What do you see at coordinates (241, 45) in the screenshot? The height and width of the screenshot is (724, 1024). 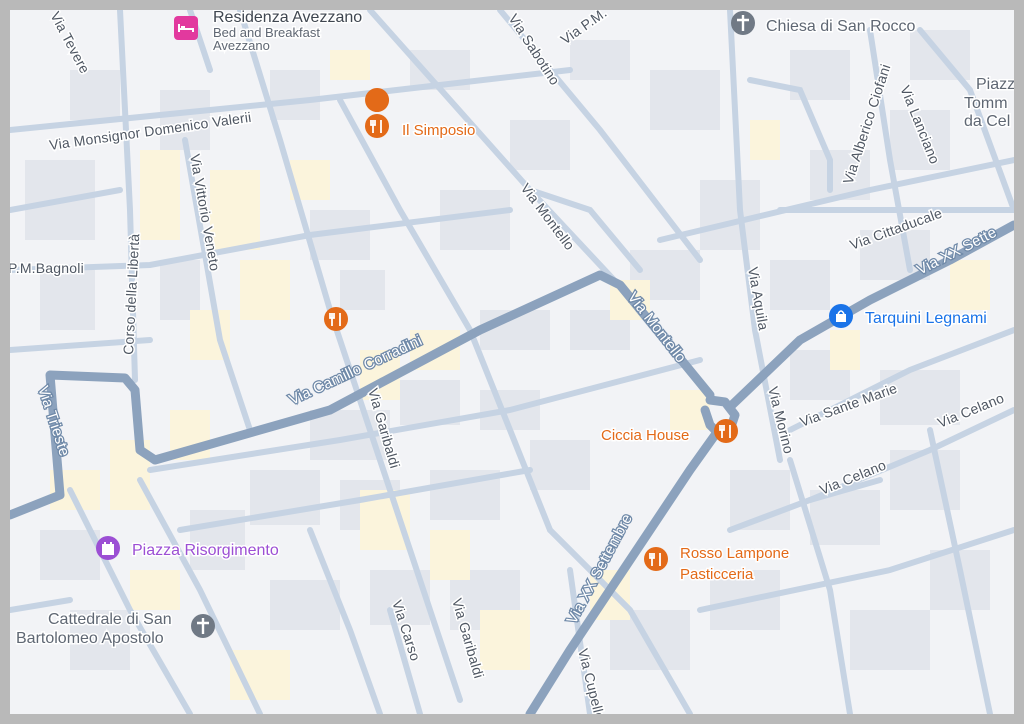 I see `poi-sublabel: Avezzano` at bounding box center [241, 45].